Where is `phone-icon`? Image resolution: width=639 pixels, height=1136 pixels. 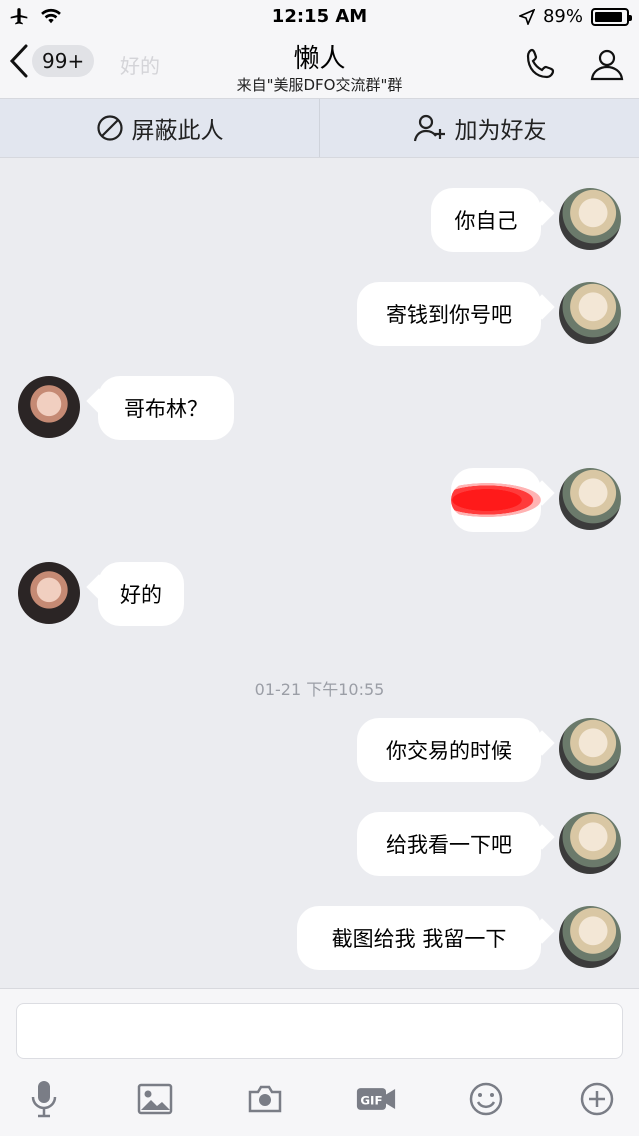 phone-icon is located at coordinates (541, 64).